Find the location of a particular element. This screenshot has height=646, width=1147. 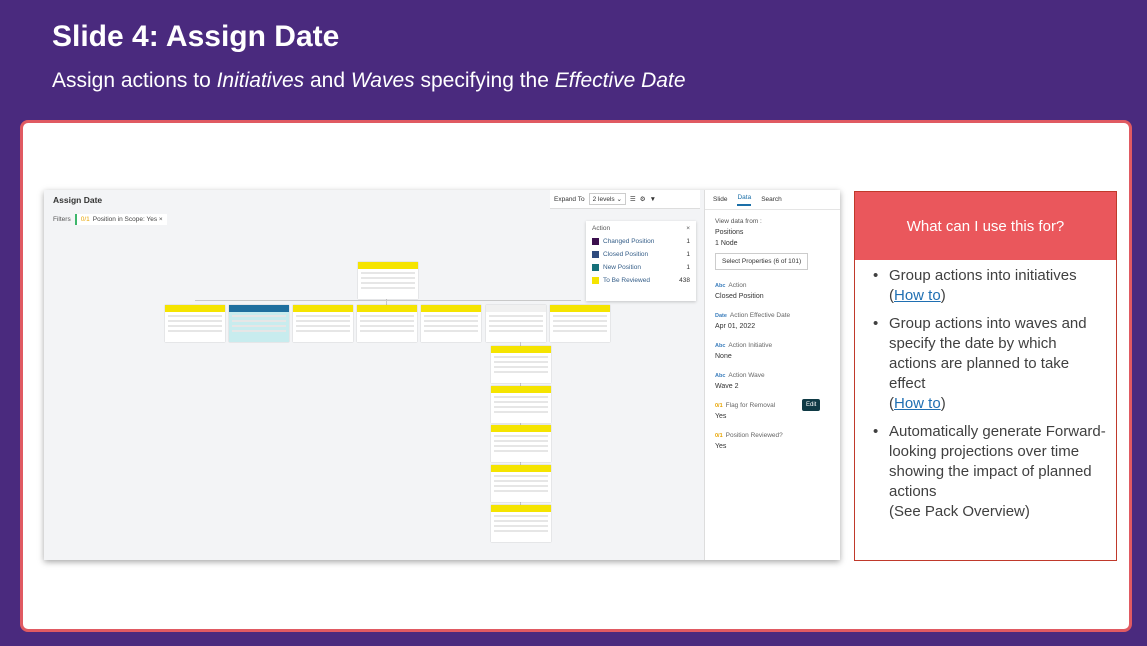

edit-tooltip: Edit is located at coordinates (811, 405).